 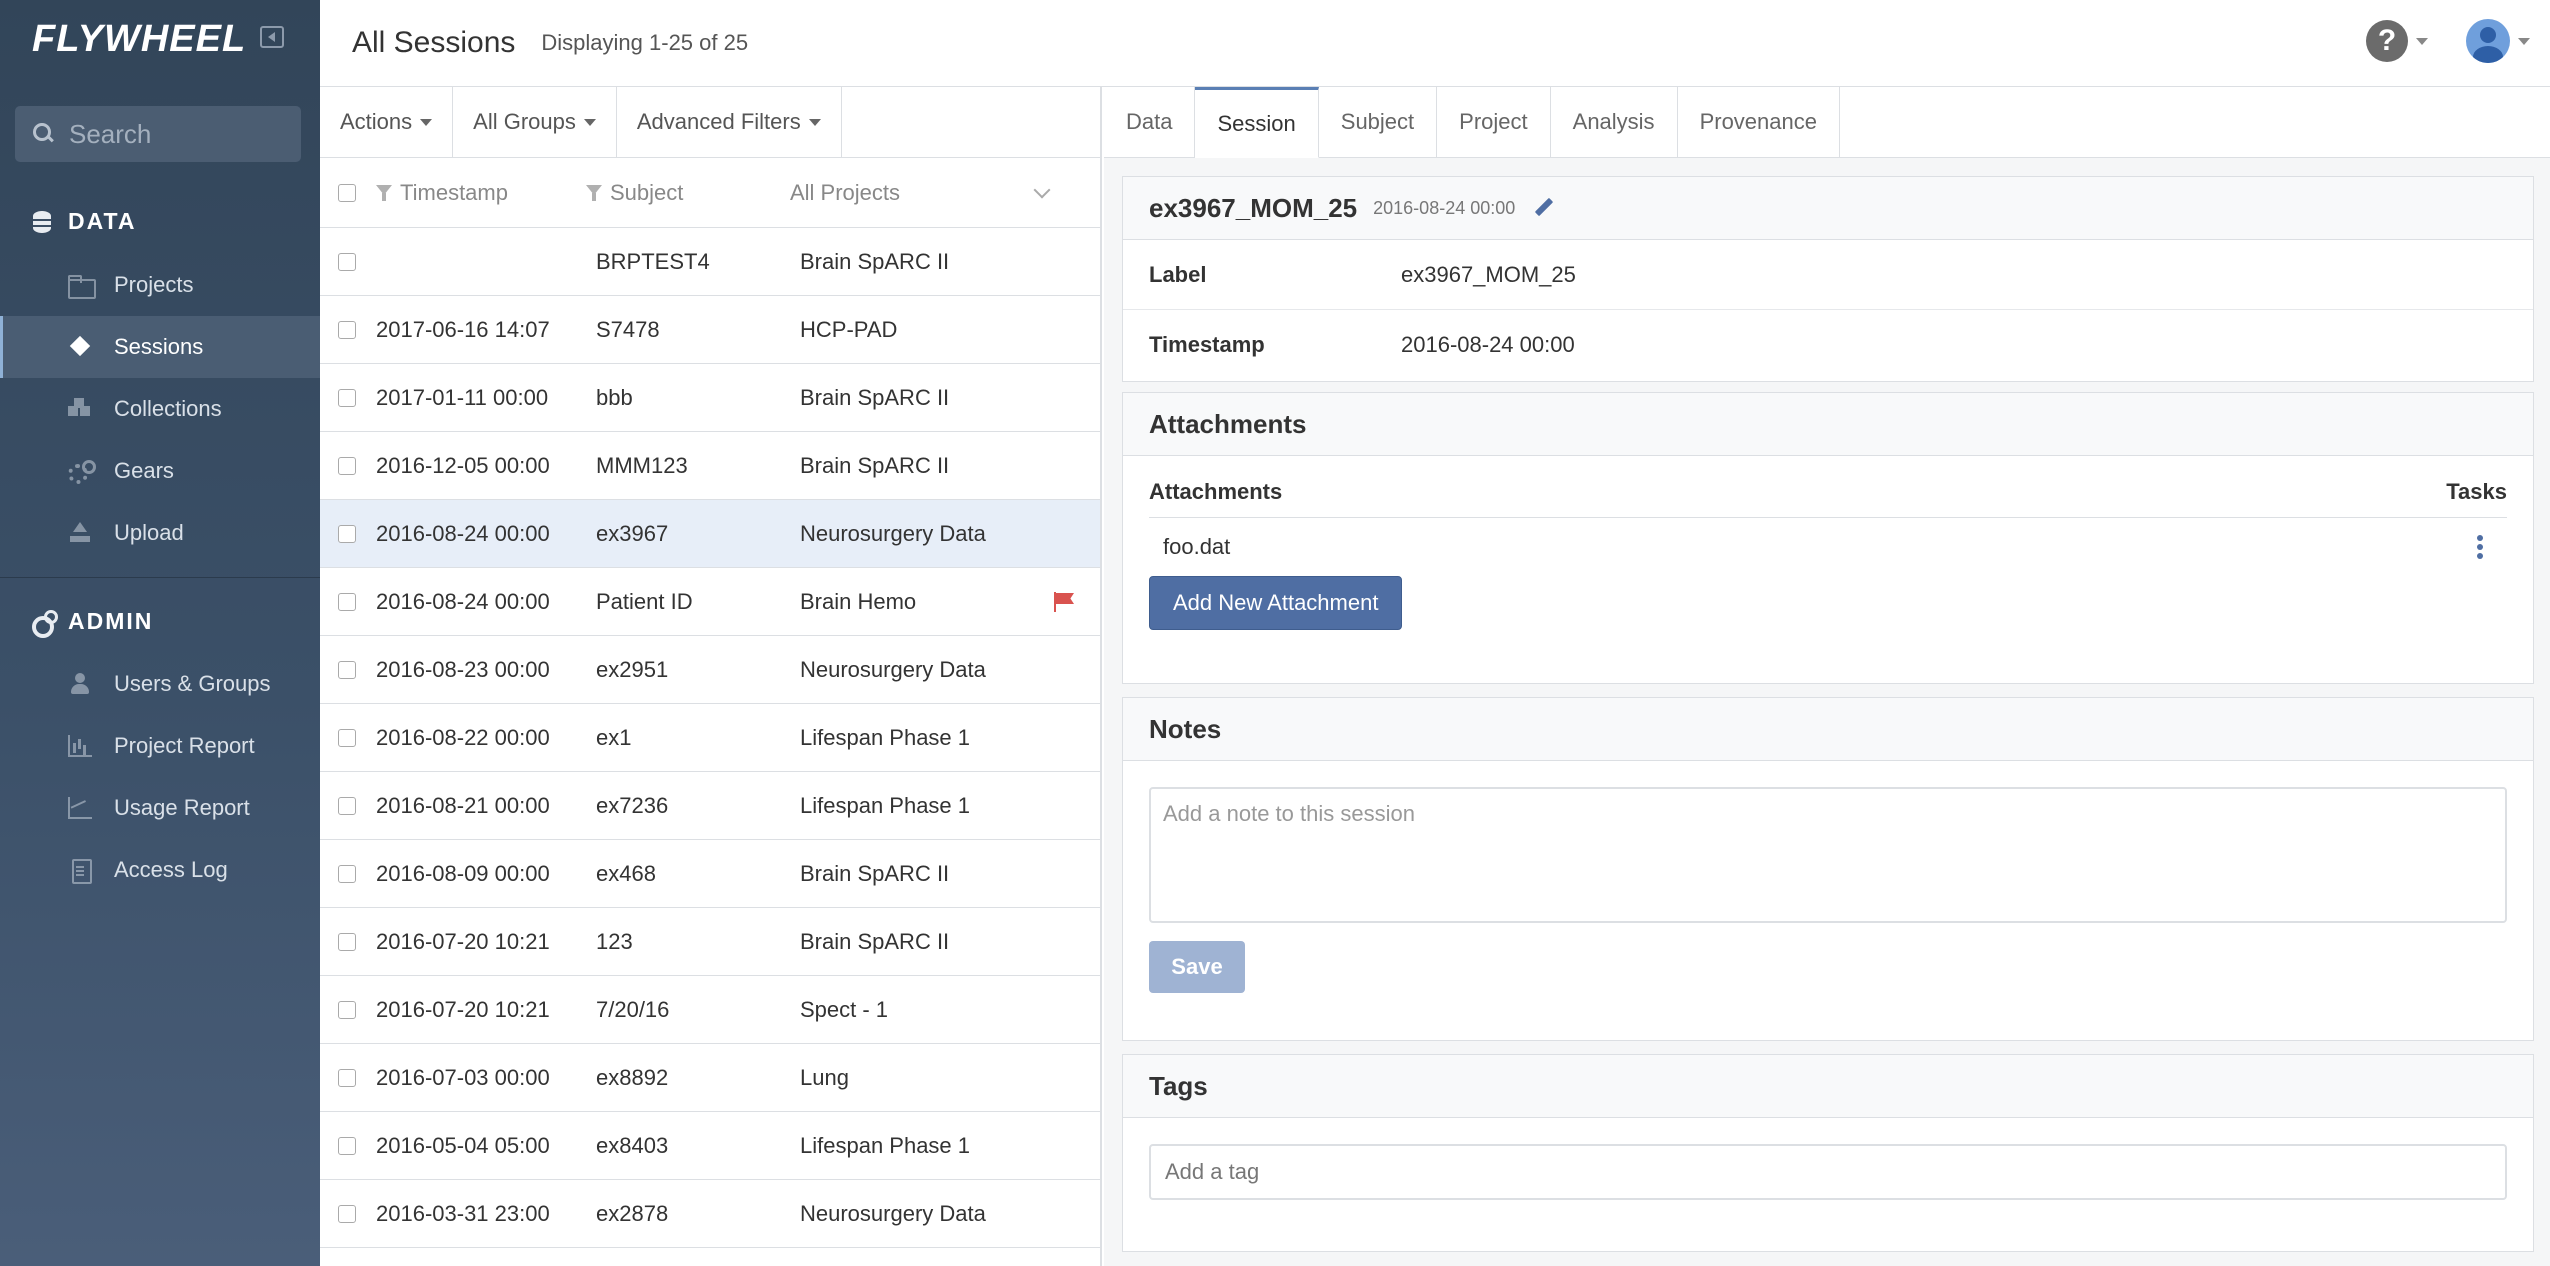 What do you see at coordinates (710, 738) in the screenshot?
I see `table-row: 2016-08-22 00:00 ex1 Lifespan Phase 1` at bounding box center [710, 738].